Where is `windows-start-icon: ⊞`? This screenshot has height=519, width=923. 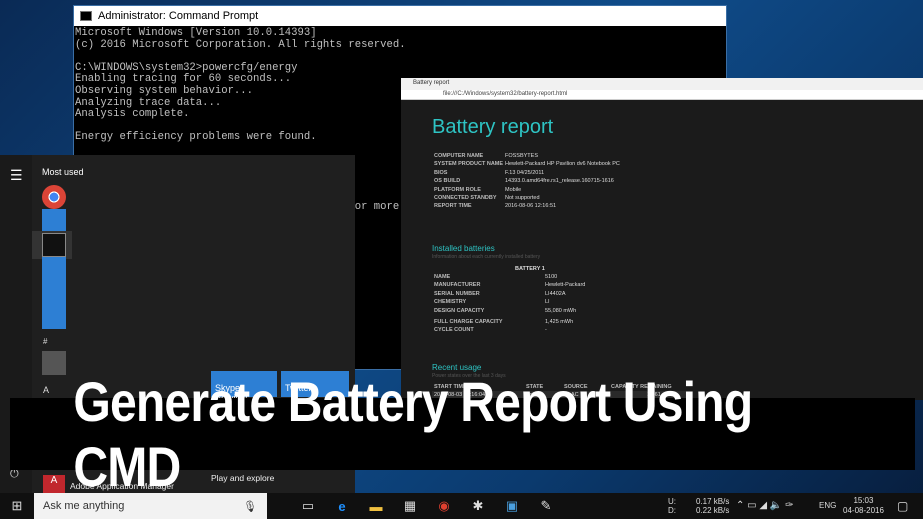
windows-start-icon: ⊞ is located at coordinates (17, 506).